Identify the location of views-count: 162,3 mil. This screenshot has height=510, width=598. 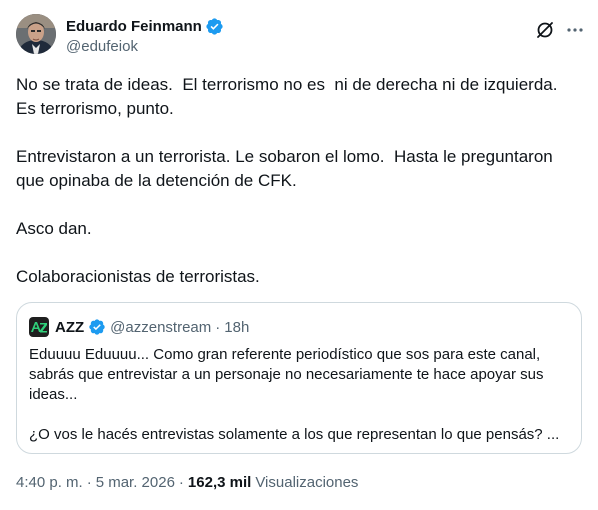
(219, 482).